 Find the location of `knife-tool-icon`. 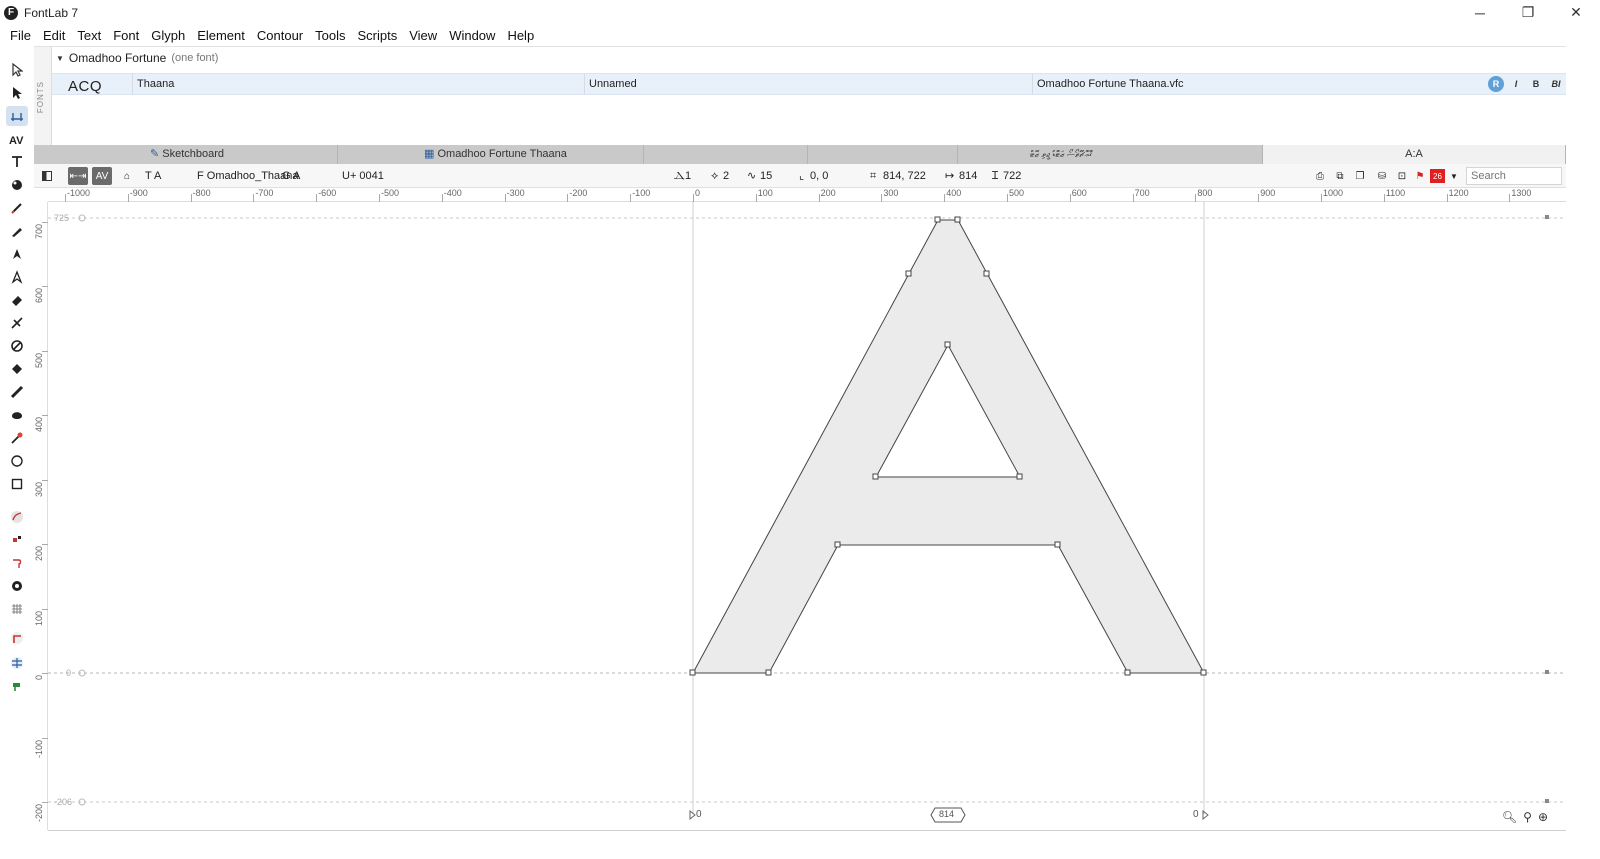

knife-tool-icon is located at coordinates (17, 323).